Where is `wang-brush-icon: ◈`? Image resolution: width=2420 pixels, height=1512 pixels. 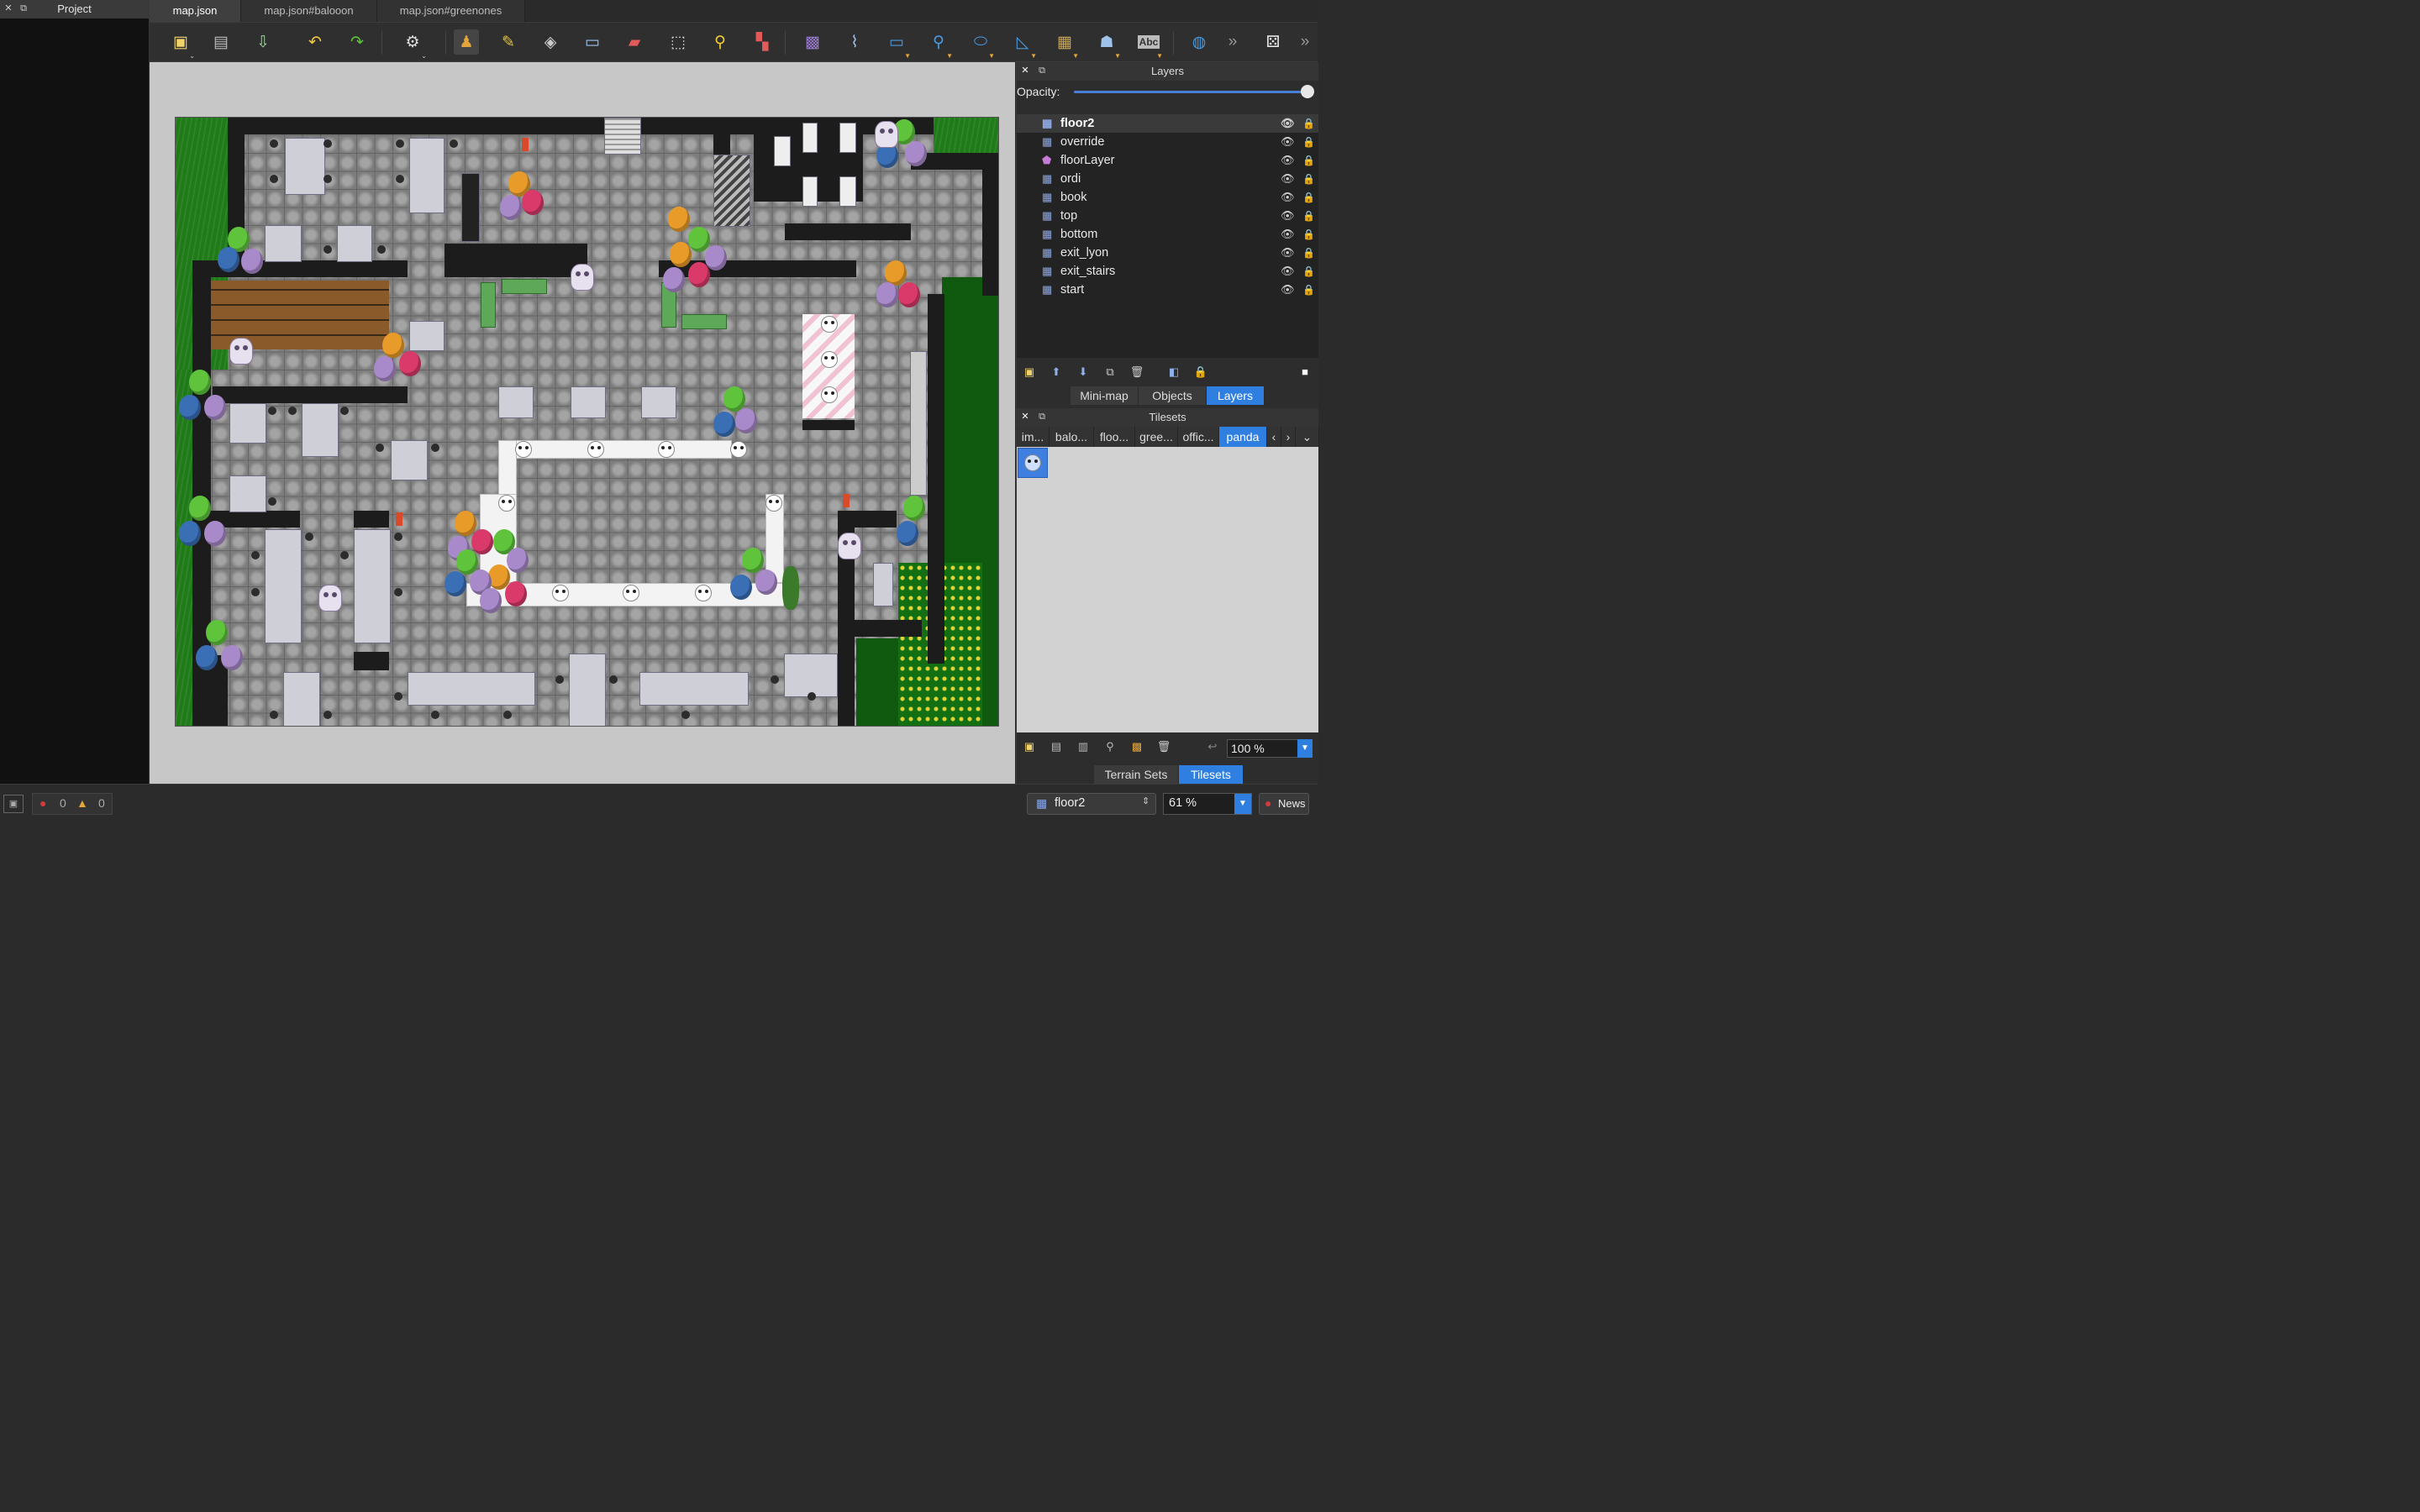 wang-brush-icon: ◈ is located at coordinates (551, 42).